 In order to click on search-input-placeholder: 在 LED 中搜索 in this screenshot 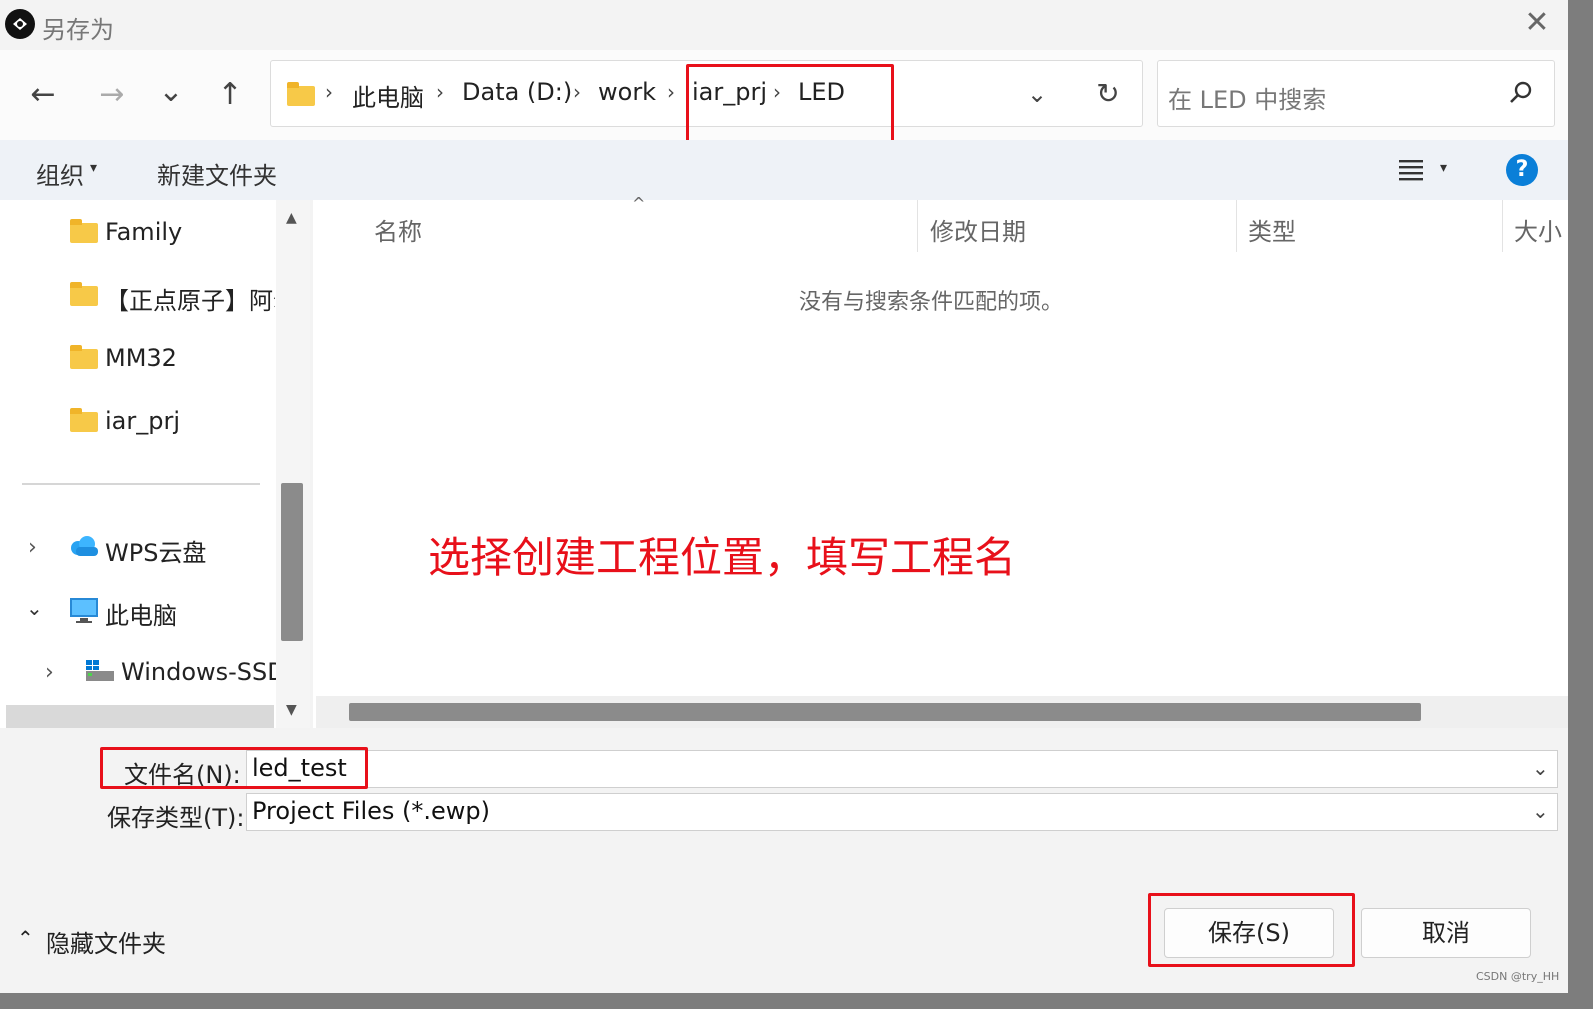, I will do `click(1247, 97)`.